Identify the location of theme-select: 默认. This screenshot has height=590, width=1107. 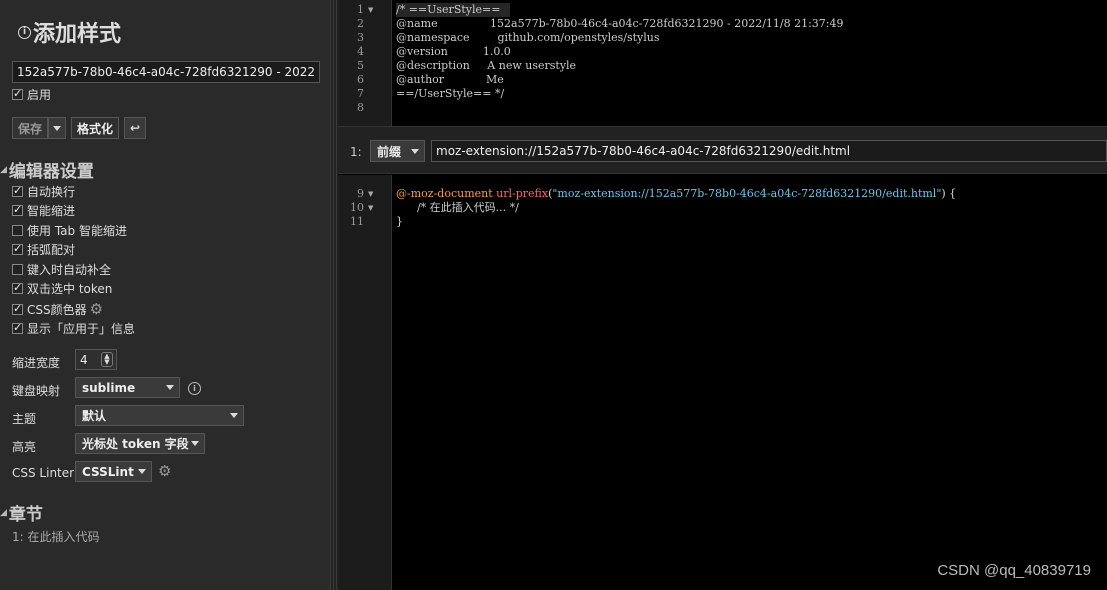
(159, 415).